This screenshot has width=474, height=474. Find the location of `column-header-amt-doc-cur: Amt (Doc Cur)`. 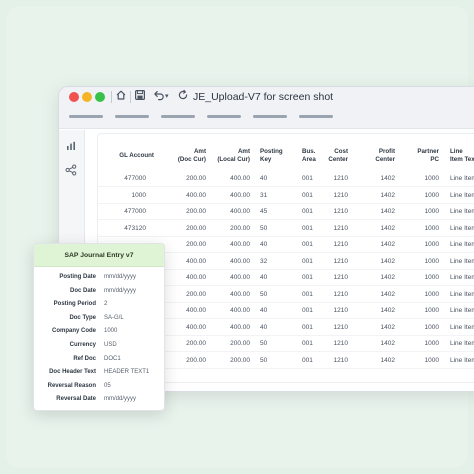

column-header-amt-doc-cur: Amt (Doc Cur) is located at coordinates (186, 155).